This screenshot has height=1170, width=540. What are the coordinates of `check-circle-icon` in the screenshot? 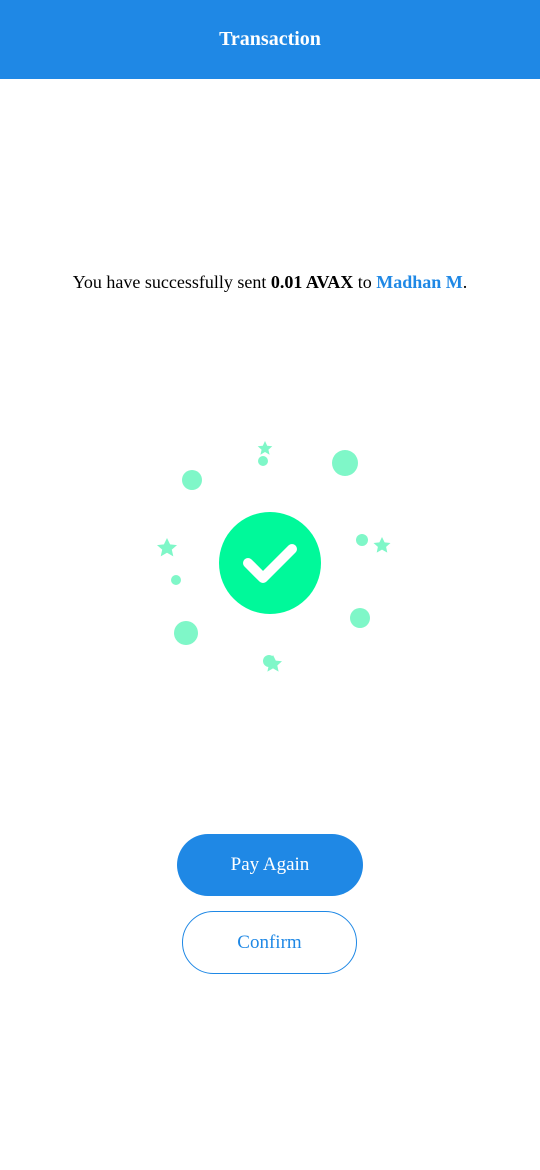 It's located at (270, 563).